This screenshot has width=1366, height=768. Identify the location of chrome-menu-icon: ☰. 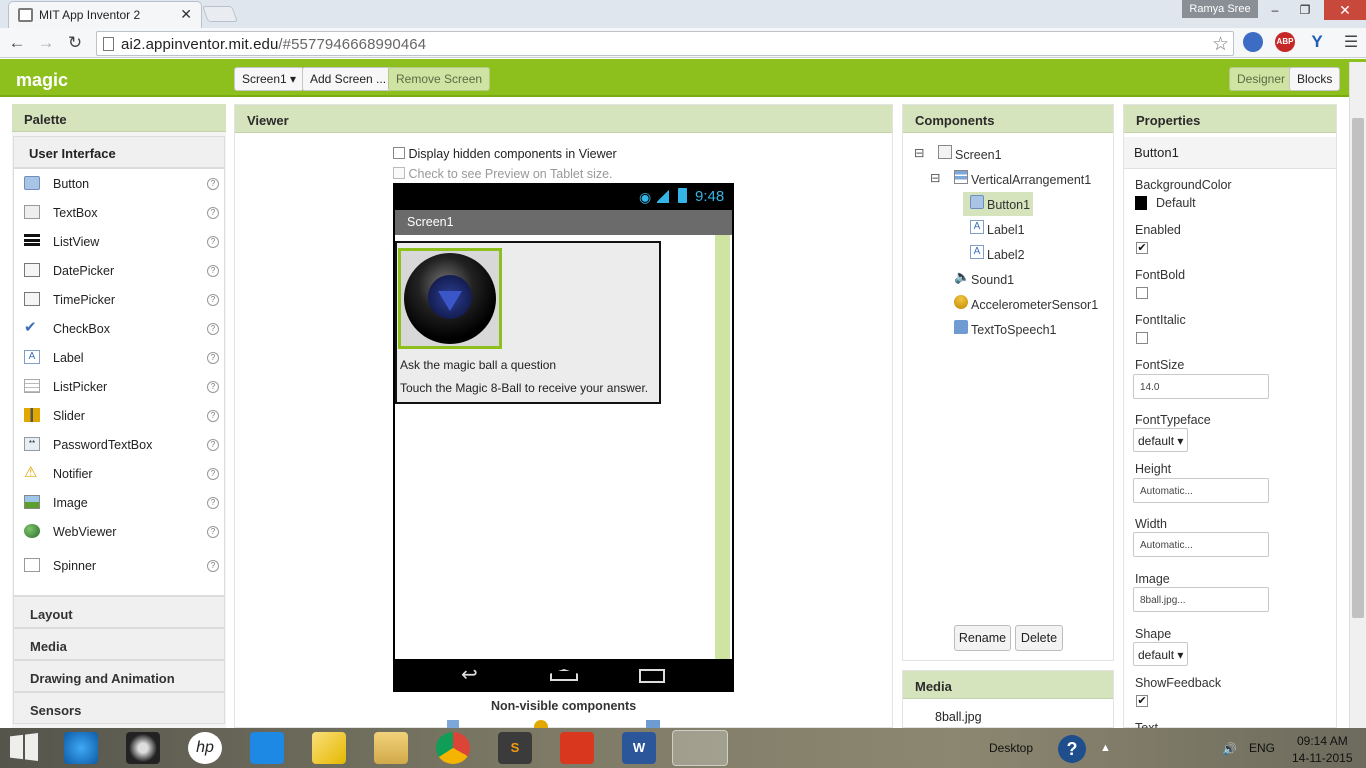
(1351, 43).